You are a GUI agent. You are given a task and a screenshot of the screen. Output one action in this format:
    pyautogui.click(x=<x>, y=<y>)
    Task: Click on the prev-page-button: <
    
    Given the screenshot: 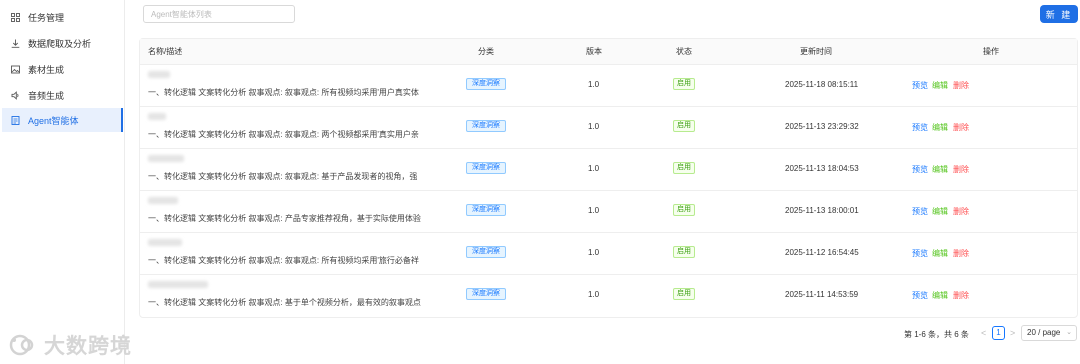 What is the action you would take?
    pyautogui.click(x=983, y=333)
    